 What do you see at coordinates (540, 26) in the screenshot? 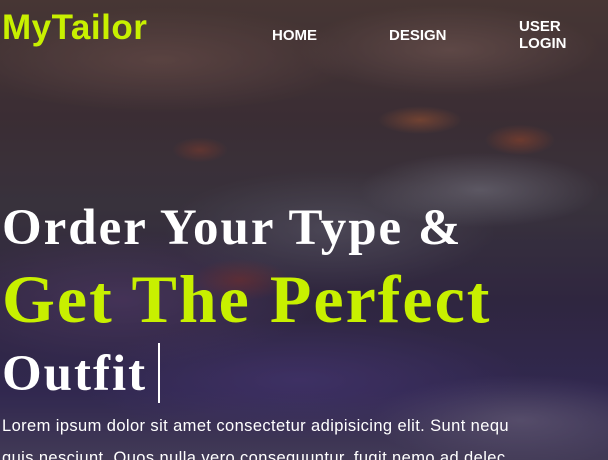
I see `nav-user-login-label-line1: USER` at bounding box center [540, 26].